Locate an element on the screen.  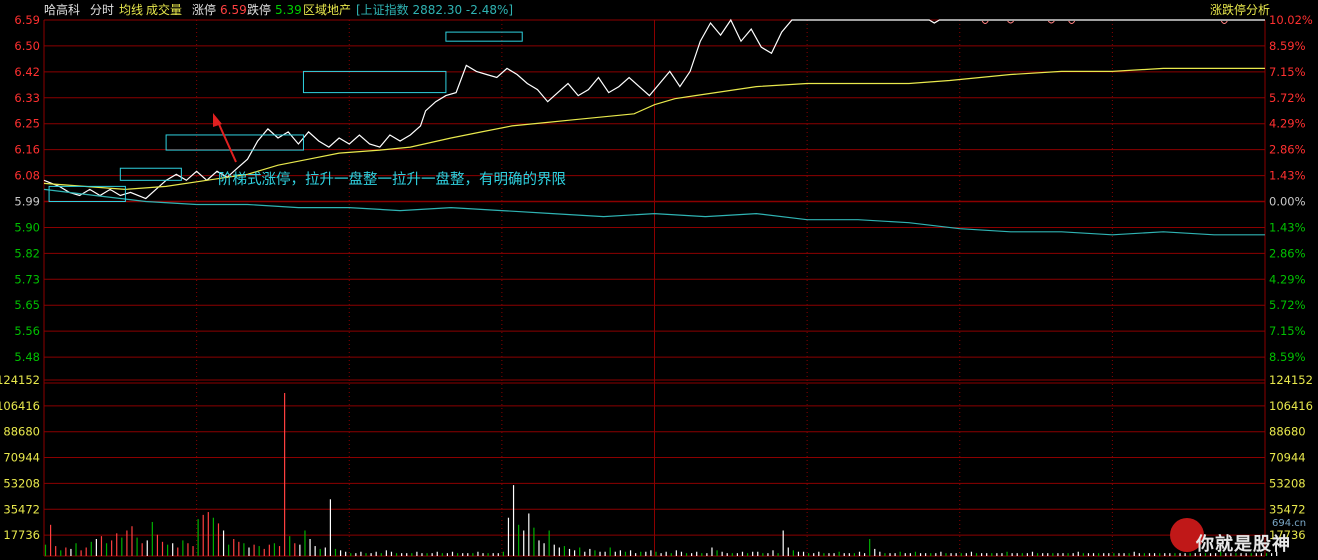
price-tick-label: 6.16 is located at coordinates (27, 150).